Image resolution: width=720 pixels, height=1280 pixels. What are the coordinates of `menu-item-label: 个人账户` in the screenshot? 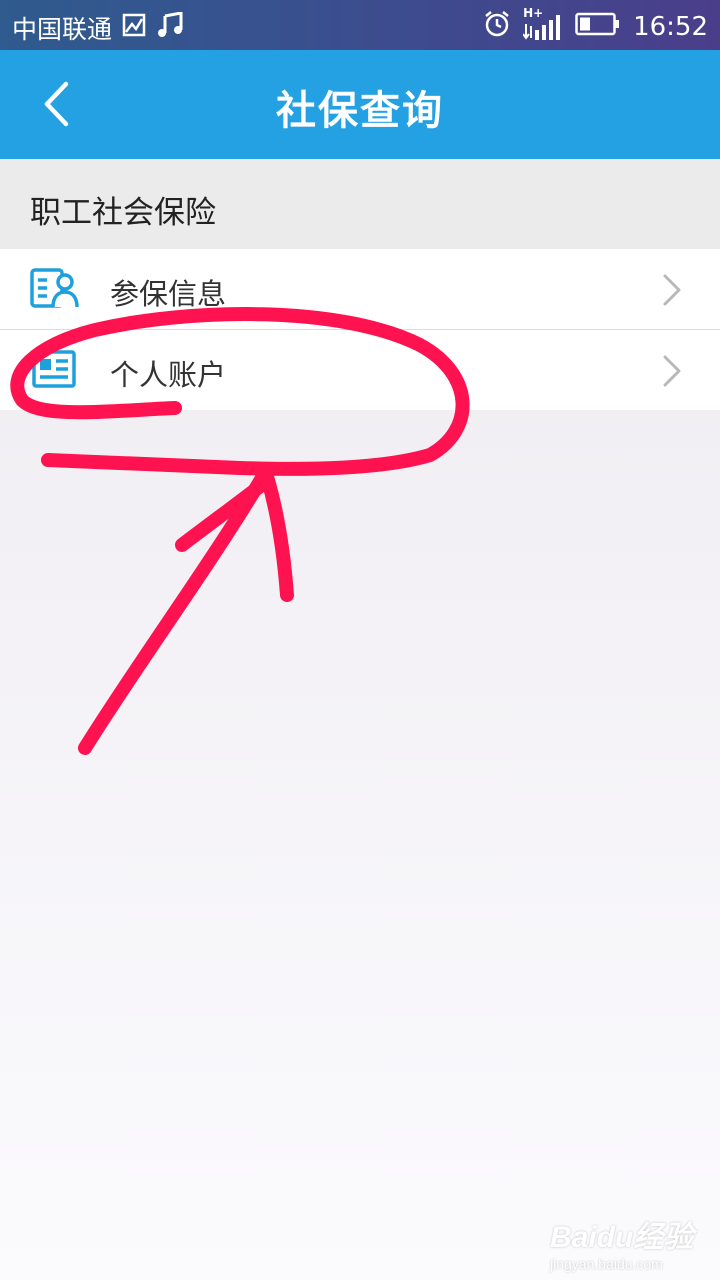 It's located at (168, 375).